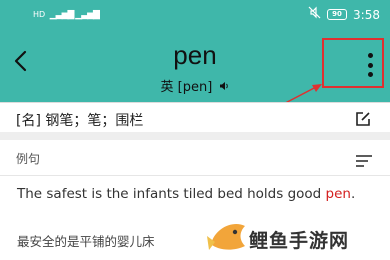  Describe the element at coordinates (86, 241) in the screenshot. I see `sentence-translation: 最安全的是平铺的婴儿床` at that location.